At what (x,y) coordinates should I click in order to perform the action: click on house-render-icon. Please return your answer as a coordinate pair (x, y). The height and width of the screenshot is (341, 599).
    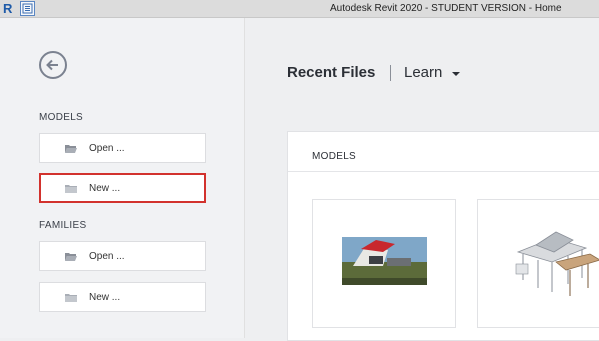
    Looking at the image, I should click on (384, 261).